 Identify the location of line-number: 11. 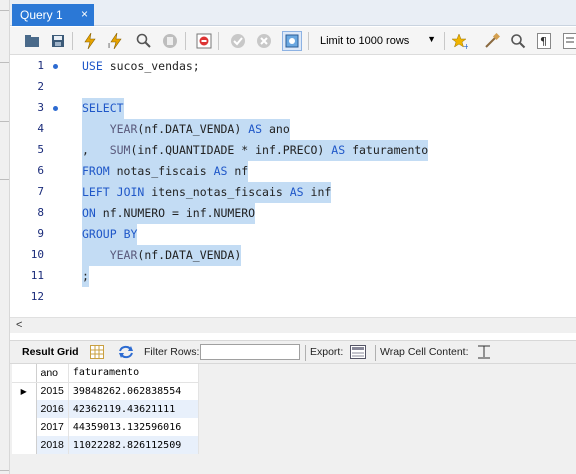
(37, 275).